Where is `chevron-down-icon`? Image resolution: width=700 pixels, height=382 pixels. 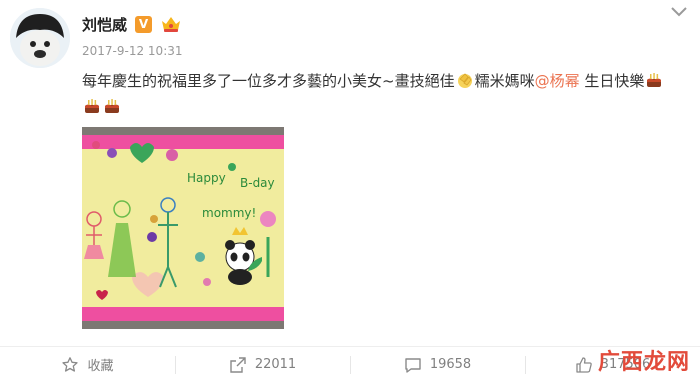 chevron-down-icon is located at coordinates (679, 11).